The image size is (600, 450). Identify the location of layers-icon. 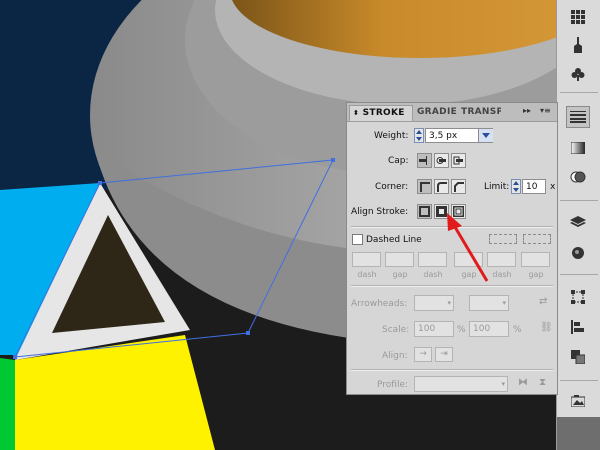
(578, 223).